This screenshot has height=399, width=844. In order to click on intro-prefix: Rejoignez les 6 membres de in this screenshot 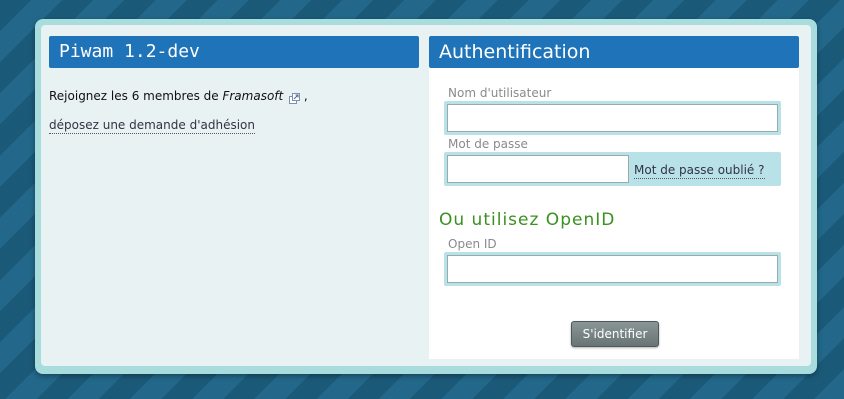, I will do `click(134, 96)`.